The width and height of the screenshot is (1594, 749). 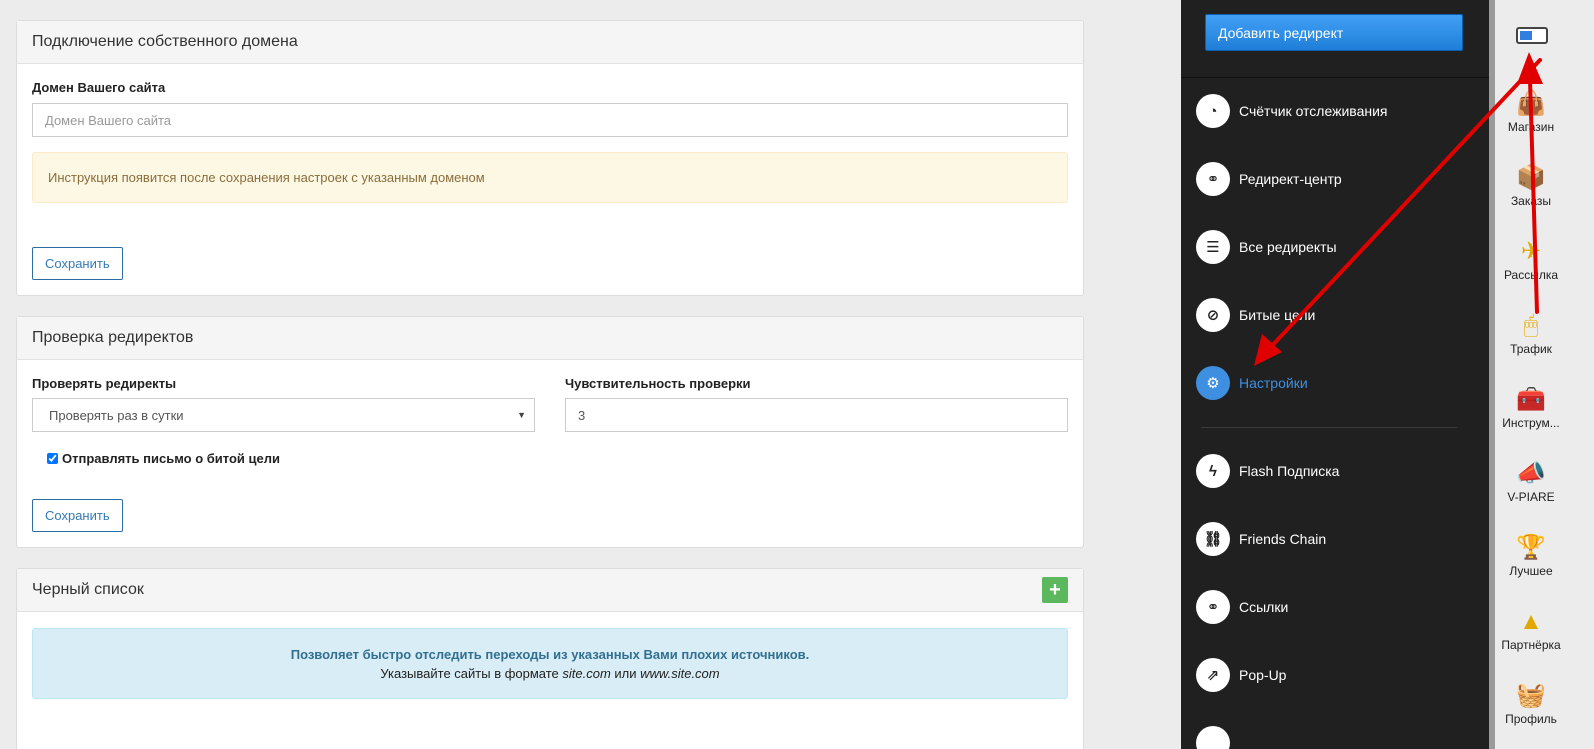 I want to click on basket-icon: 🧺, so click(x=1531, y=695).